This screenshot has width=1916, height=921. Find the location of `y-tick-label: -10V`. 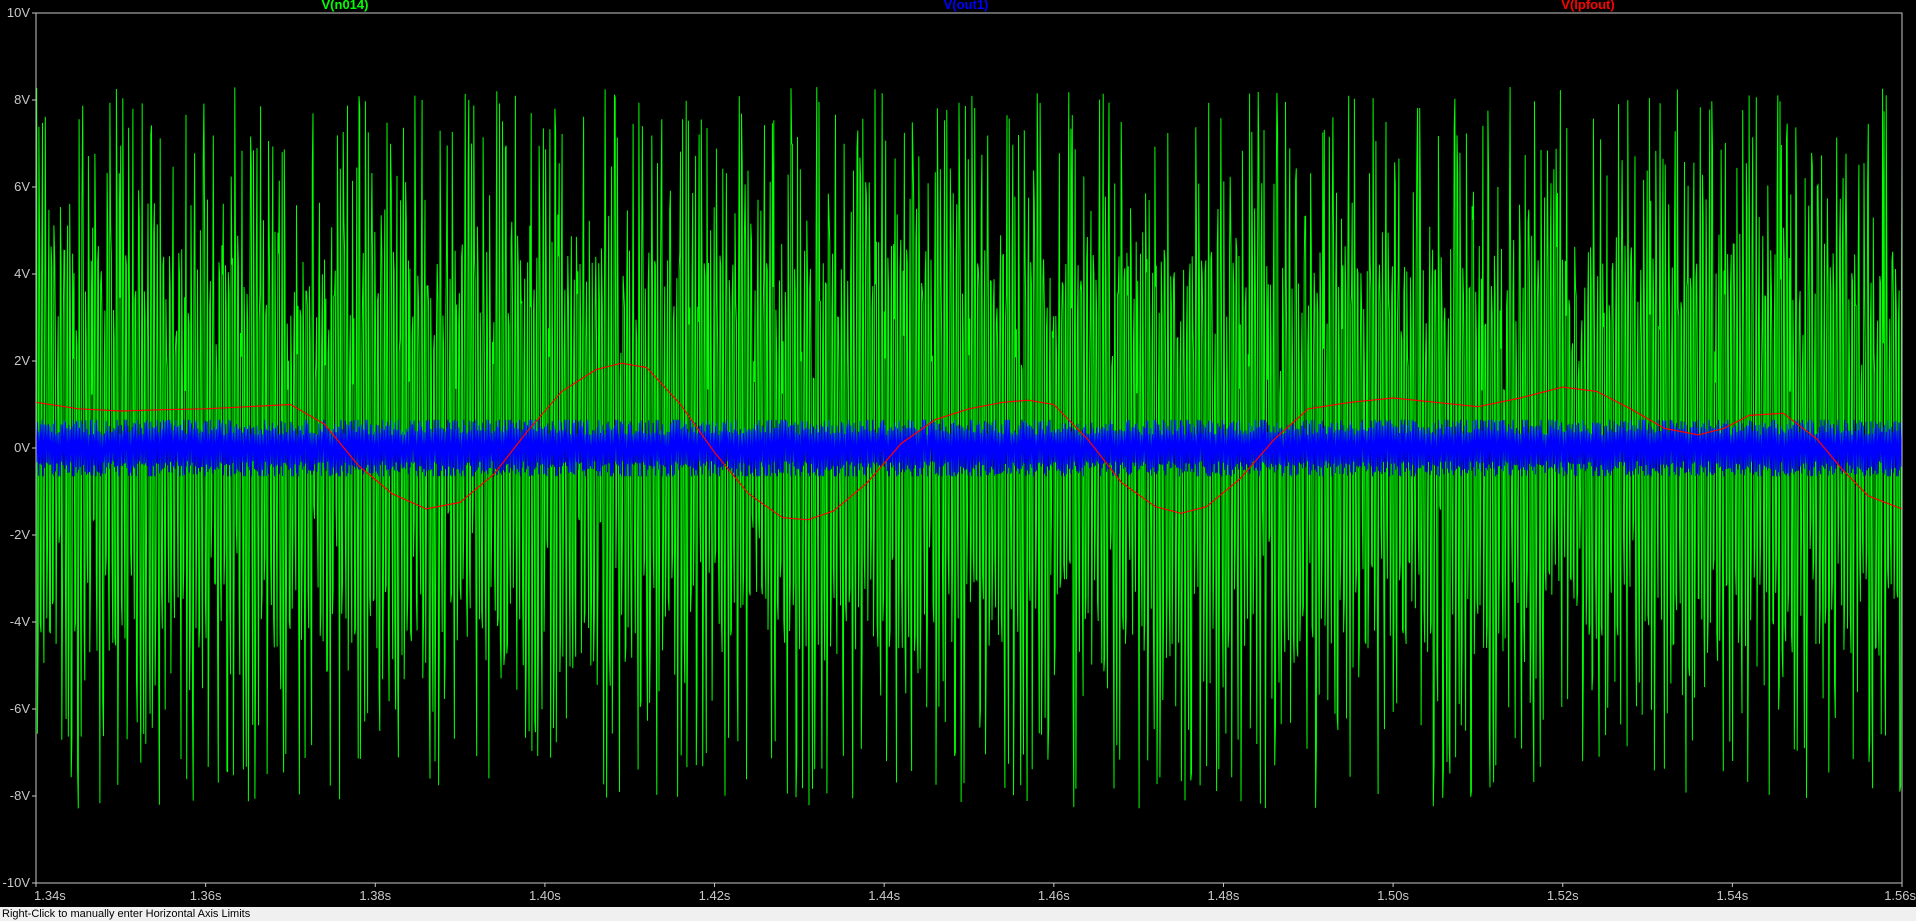

y-tick-label: -10V is located at coordinates (17, 882).